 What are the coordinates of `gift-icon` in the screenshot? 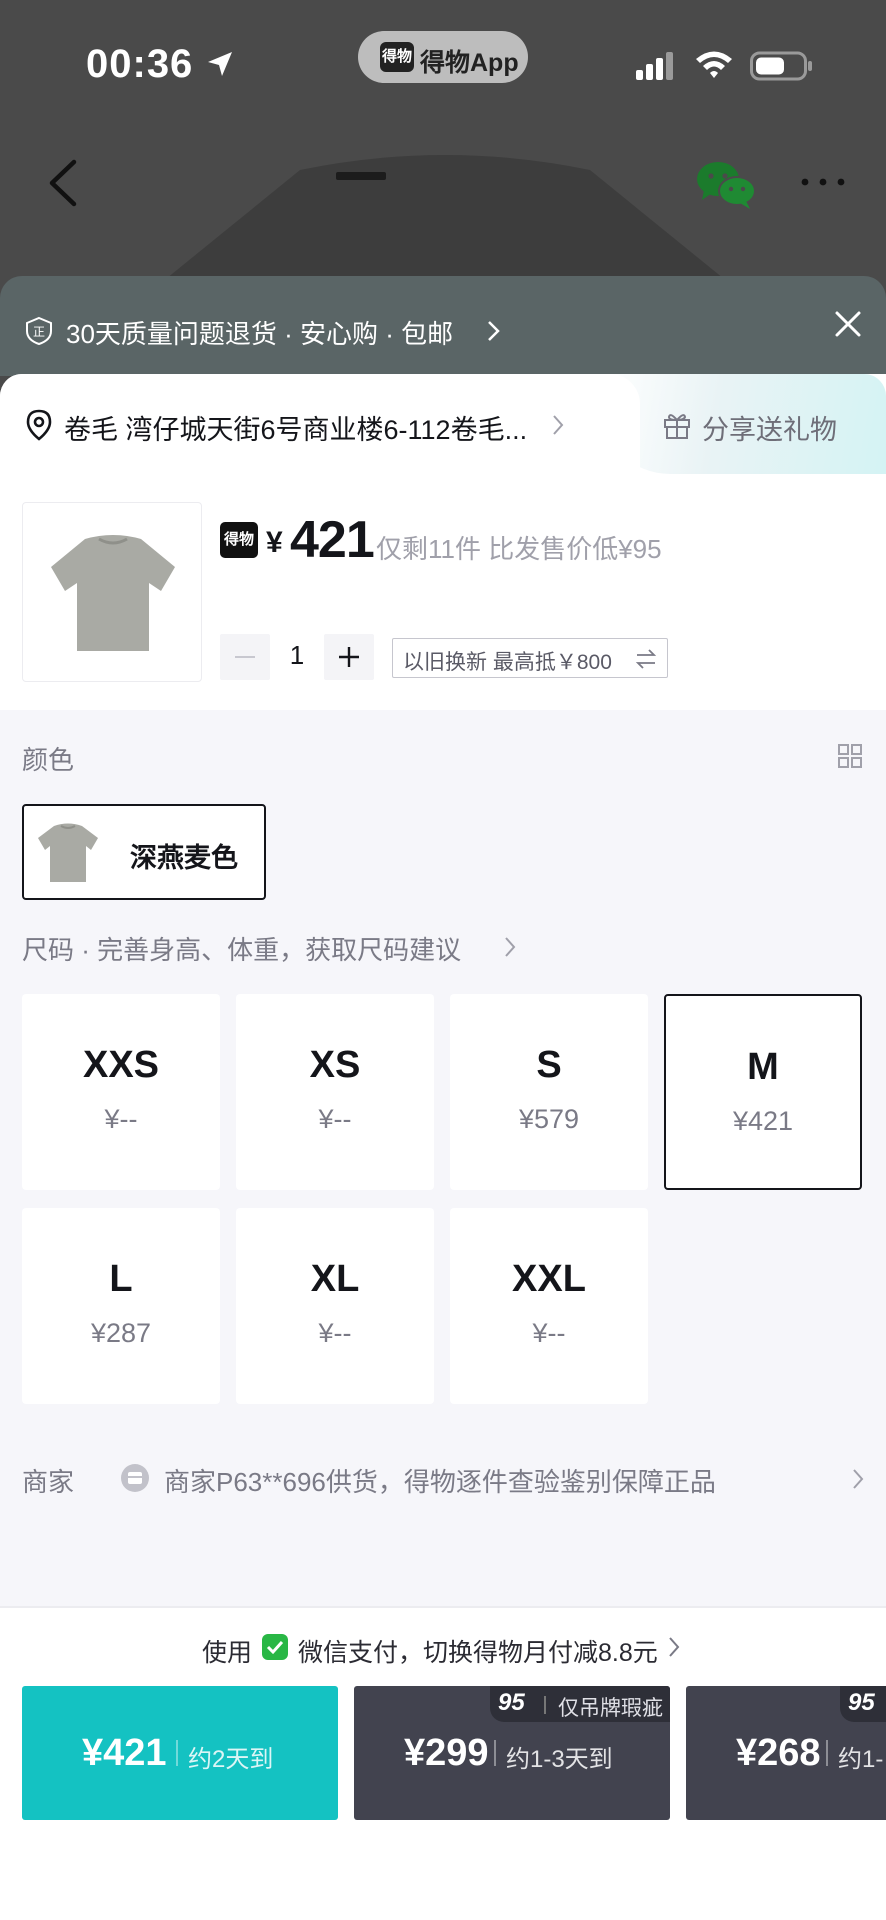 It's located at (677, 426).